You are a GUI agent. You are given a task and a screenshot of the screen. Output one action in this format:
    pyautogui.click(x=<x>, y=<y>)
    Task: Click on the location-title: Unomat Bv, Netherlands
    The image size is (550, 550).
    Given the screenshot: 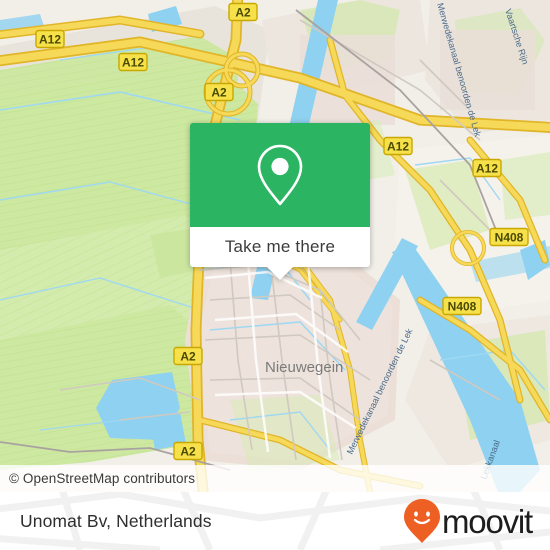 What is the action you would take?
    pyautogui.click(x=116, y=520)
    